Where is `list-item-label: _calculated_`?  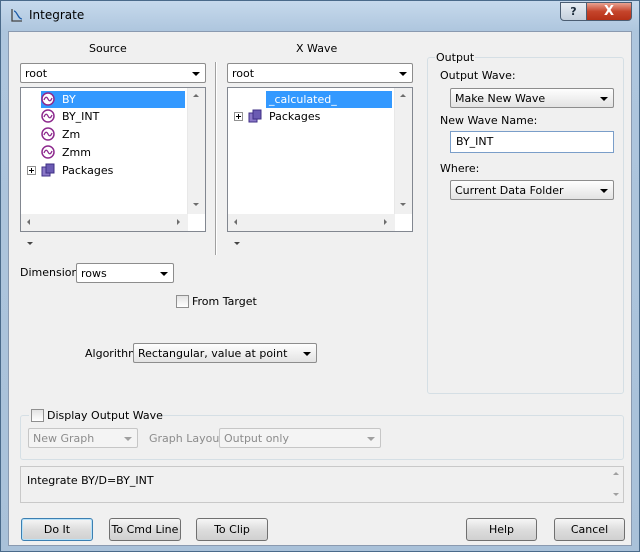
list-item-label: _calculated_ is located at coordinates (303, 99).